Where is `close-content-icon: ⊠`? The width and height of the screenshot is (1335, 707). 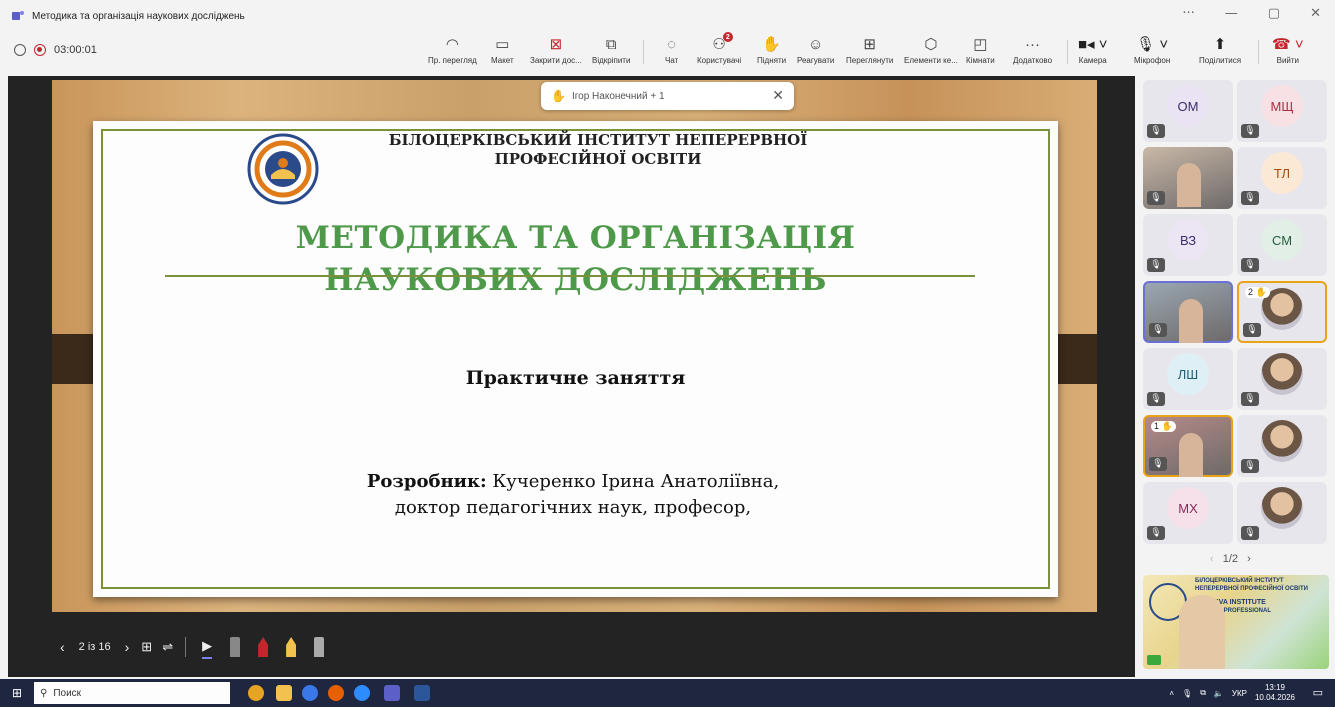 close-content-icon: ⊠ is located at coordinates (556, 44).